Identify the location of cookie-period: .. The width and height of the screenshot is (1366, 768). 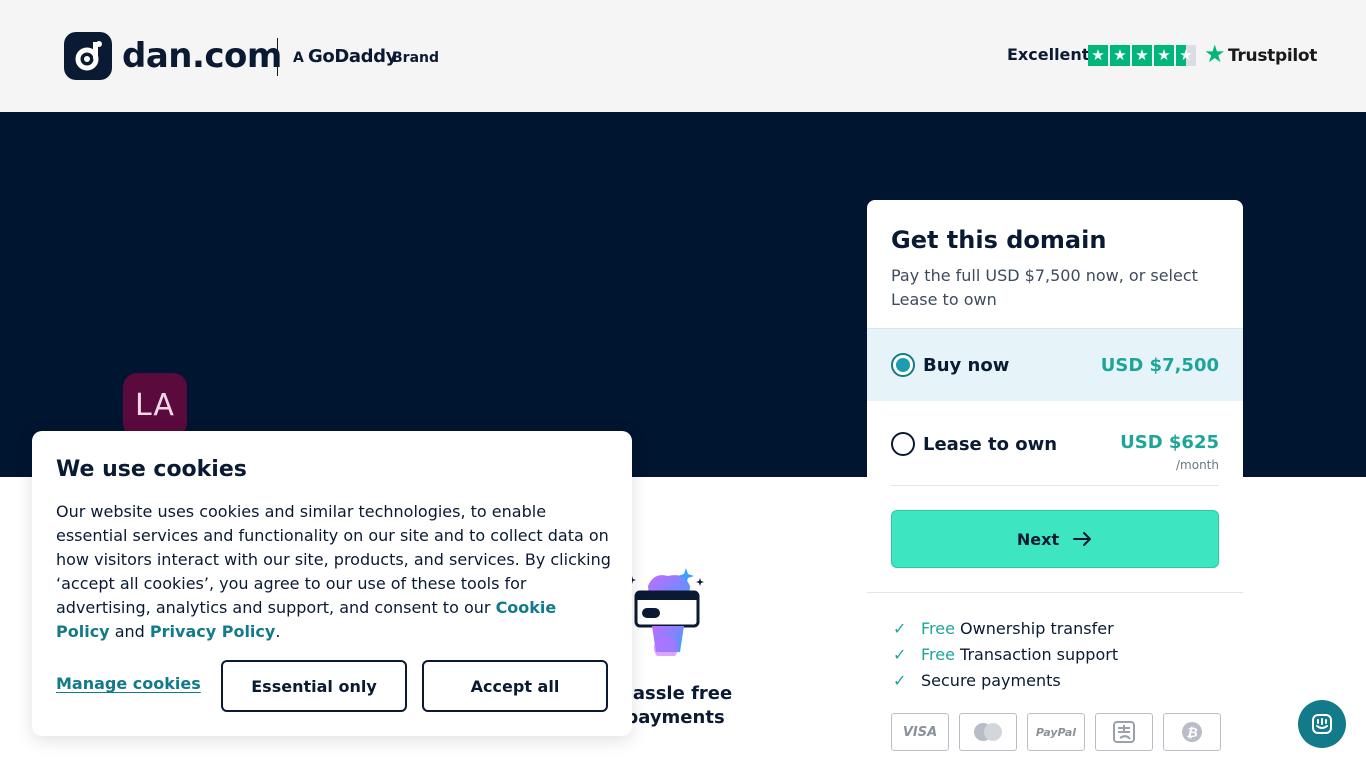
(278, 631).